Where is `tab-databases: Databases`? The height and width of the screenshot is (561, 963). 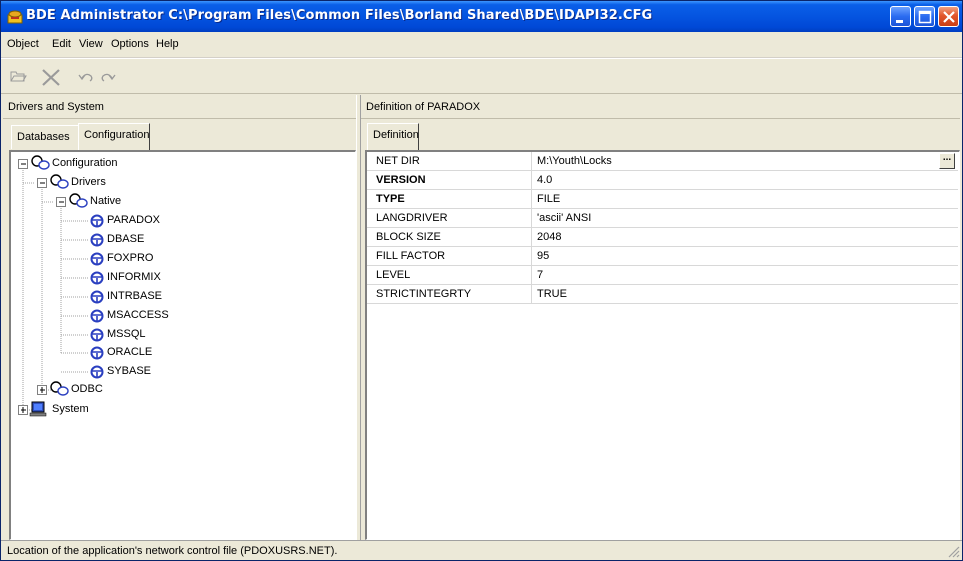 tab-databases: Databases is located at coordinates (45, 137).